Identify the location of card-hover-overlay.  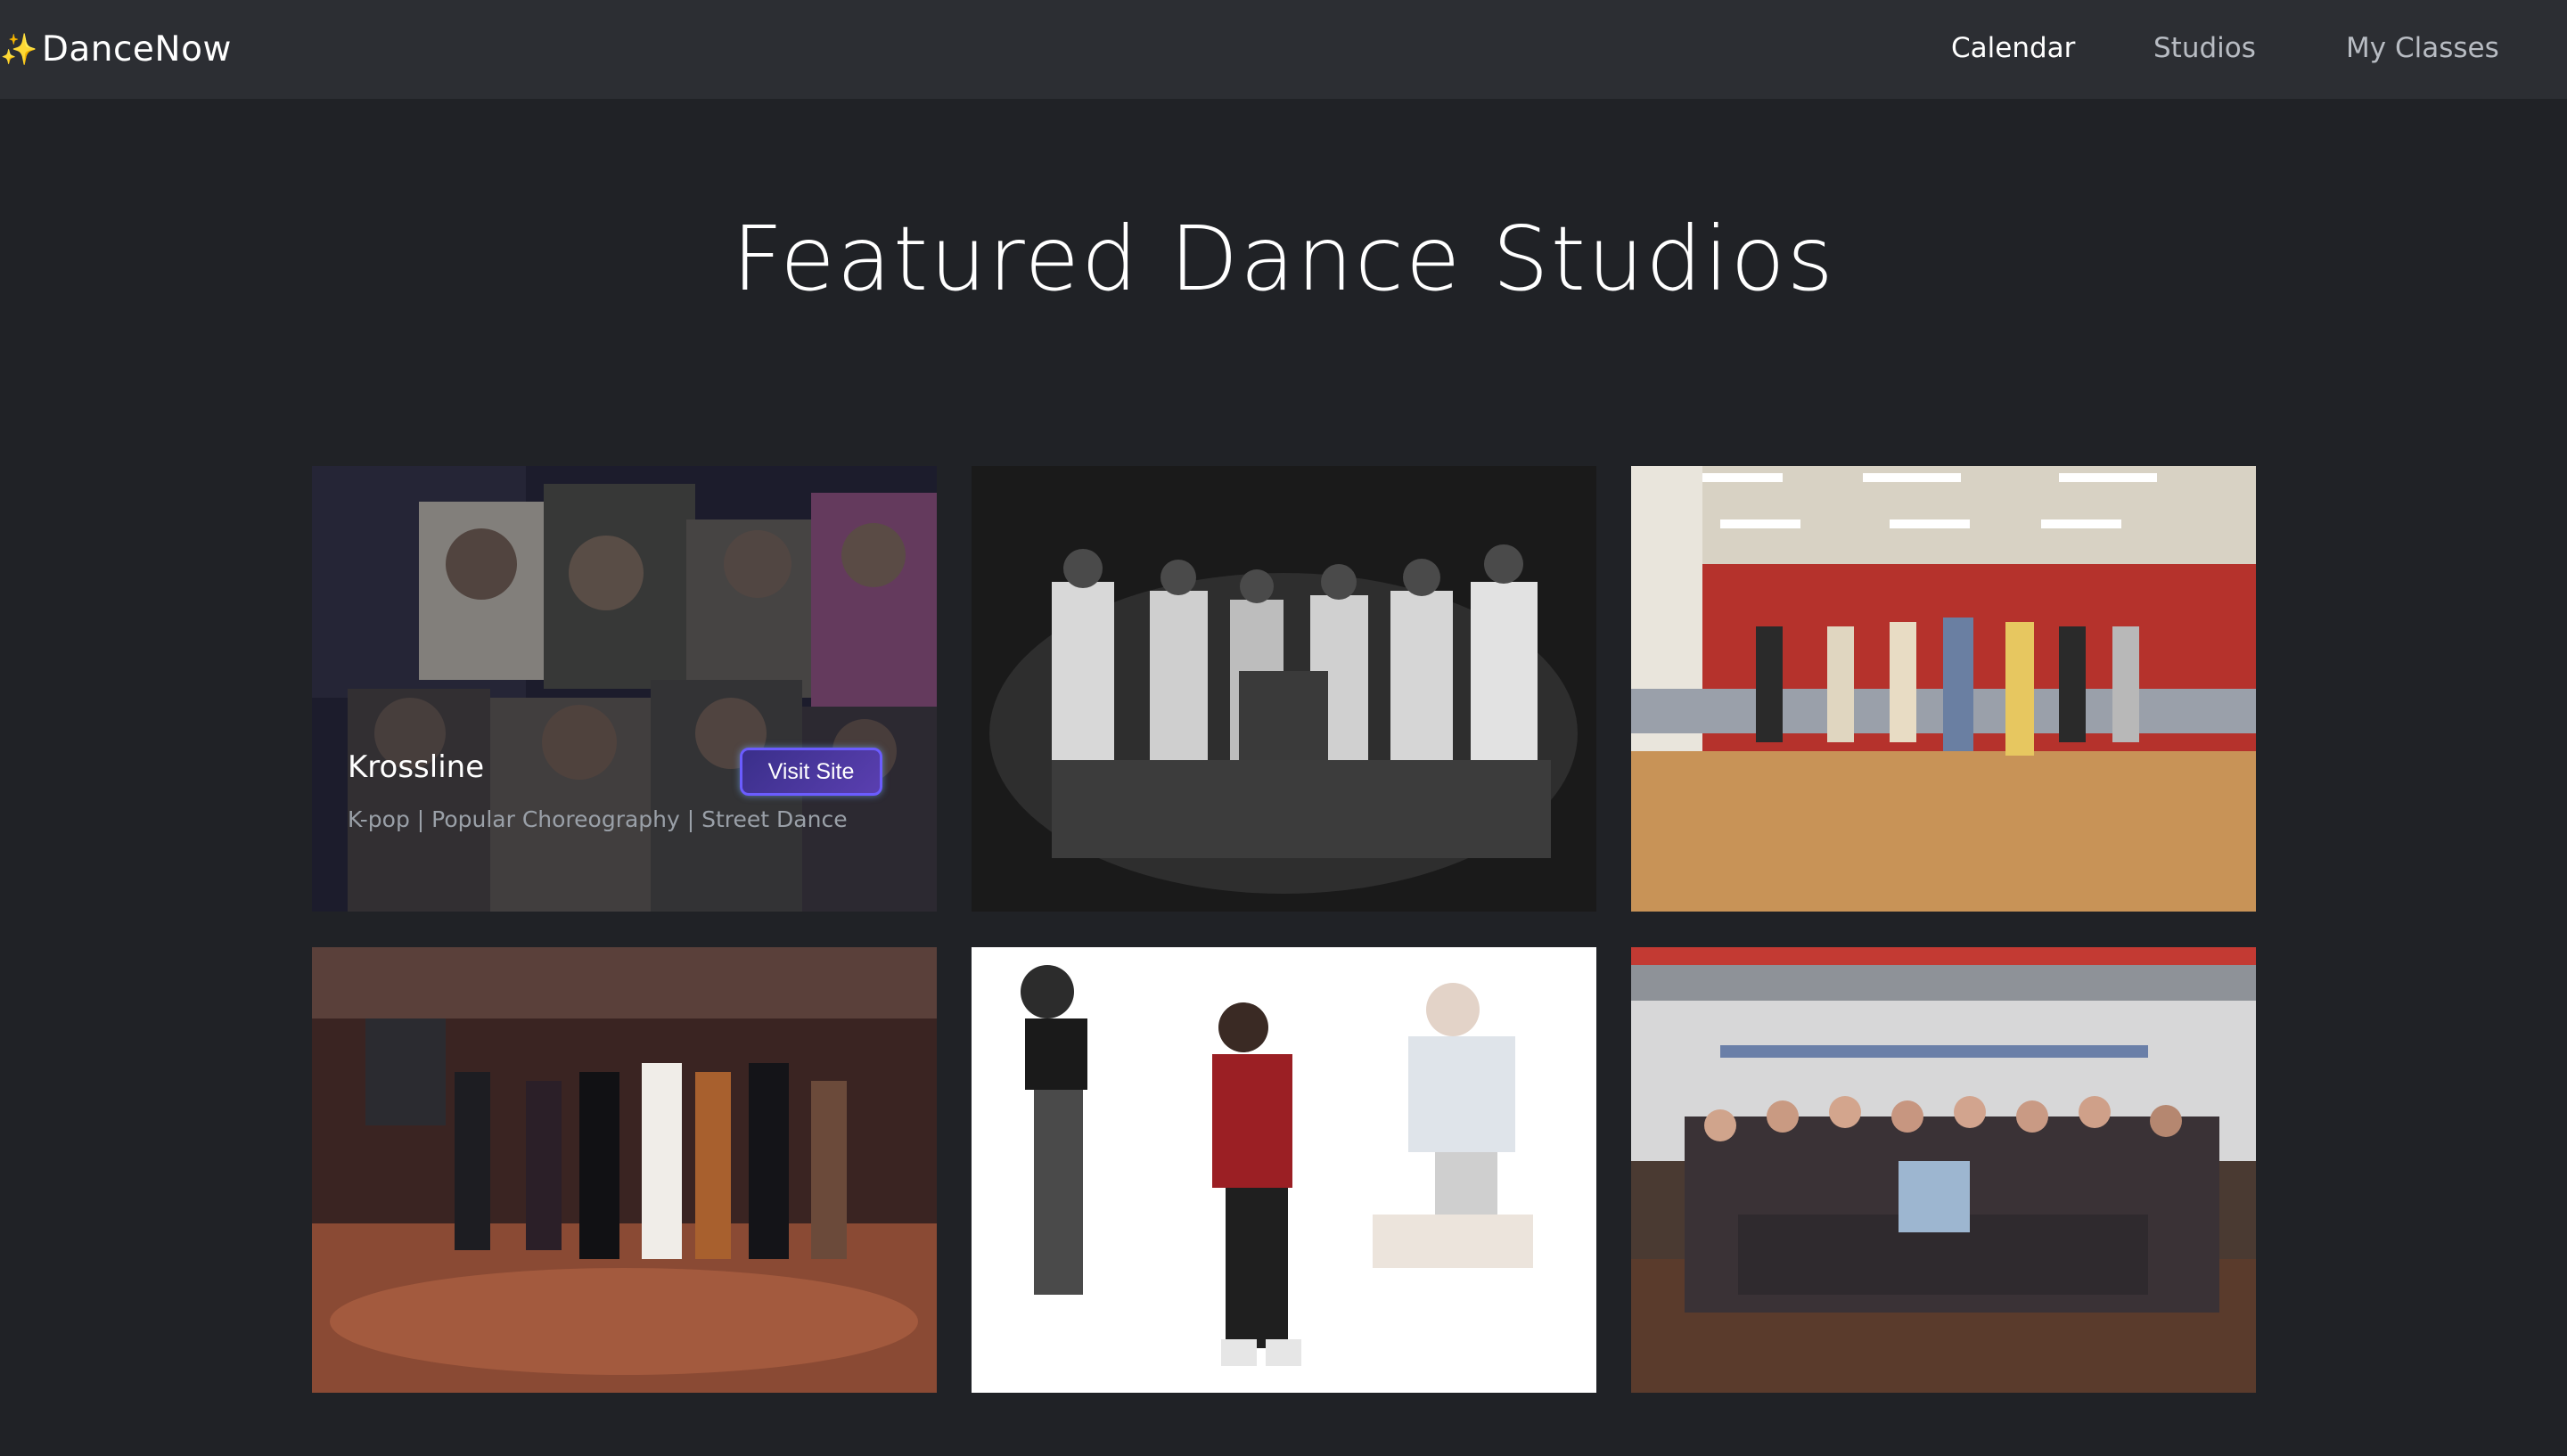
(625, 689).